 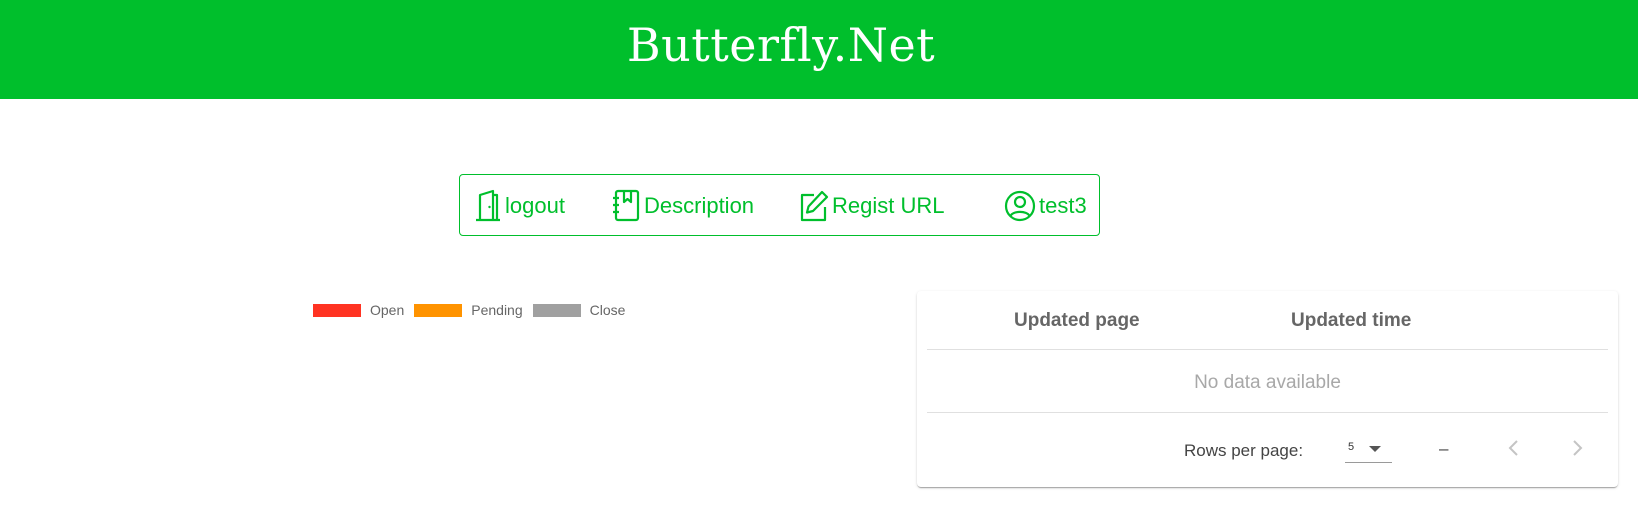 I want to click on description-button: Description, so click(x=682, y=206).